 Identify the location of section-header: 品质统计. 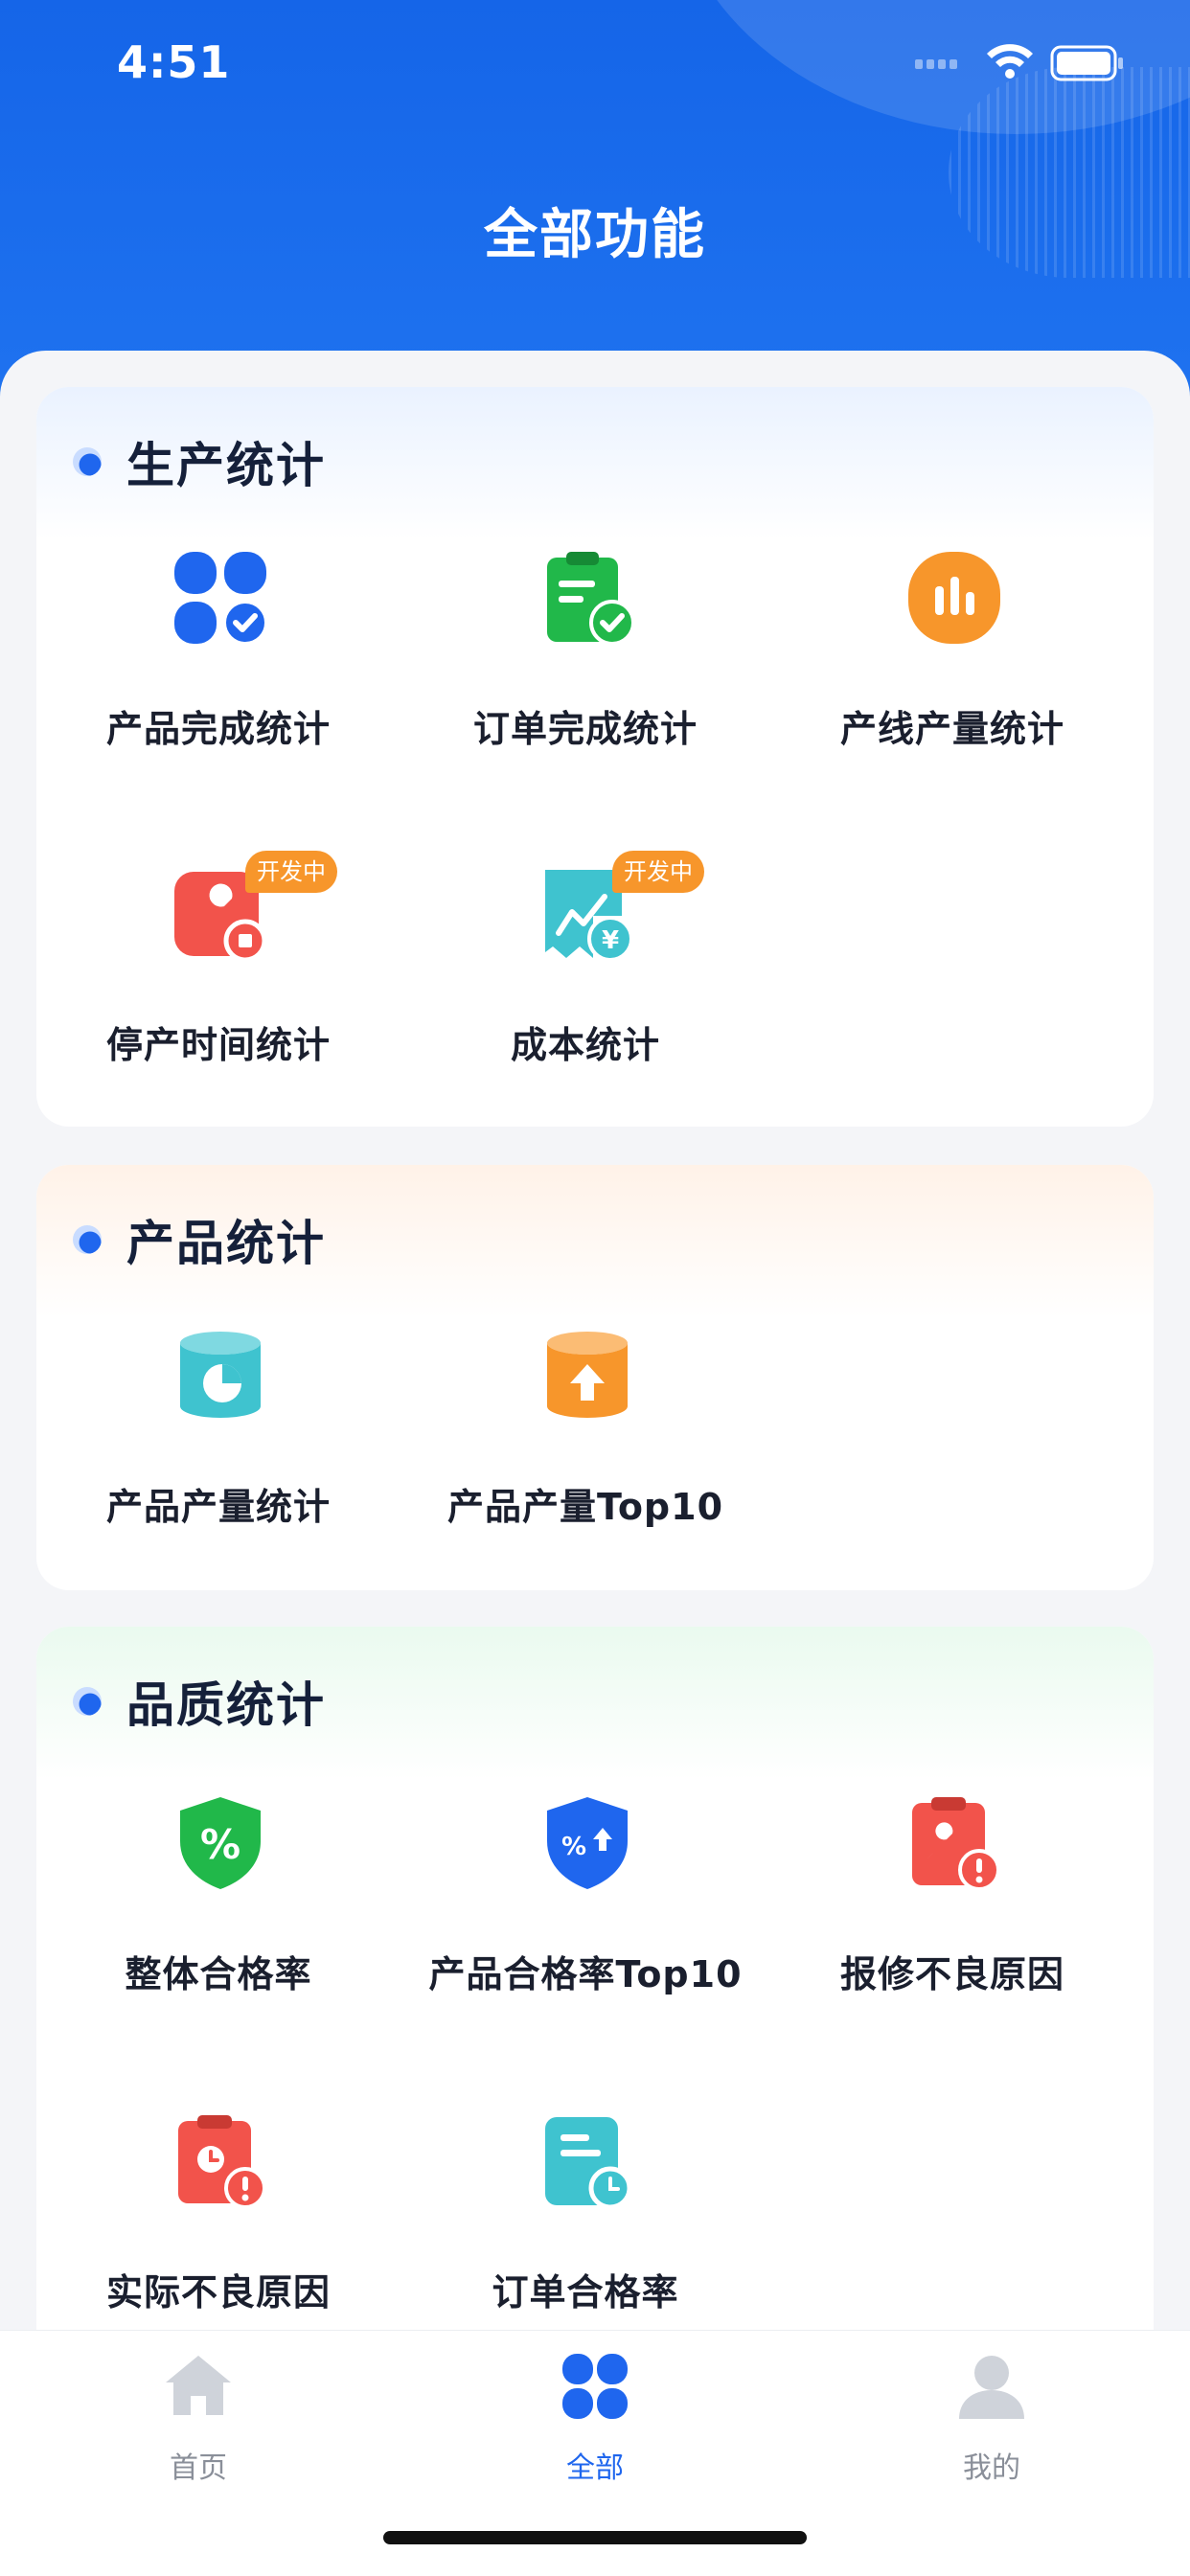
(199, 1703).